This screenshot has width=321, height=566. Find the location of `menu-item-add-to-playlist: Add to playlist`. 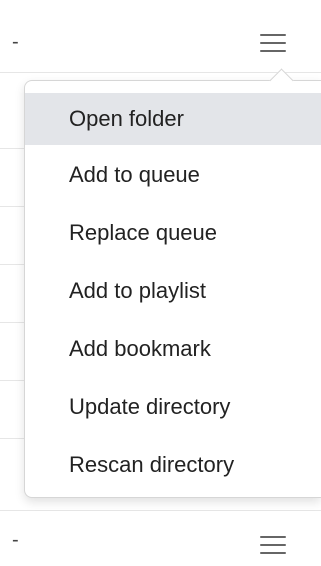

menu-item-add-to-playlist: Add to playlist is located at coordinates (173, 291).